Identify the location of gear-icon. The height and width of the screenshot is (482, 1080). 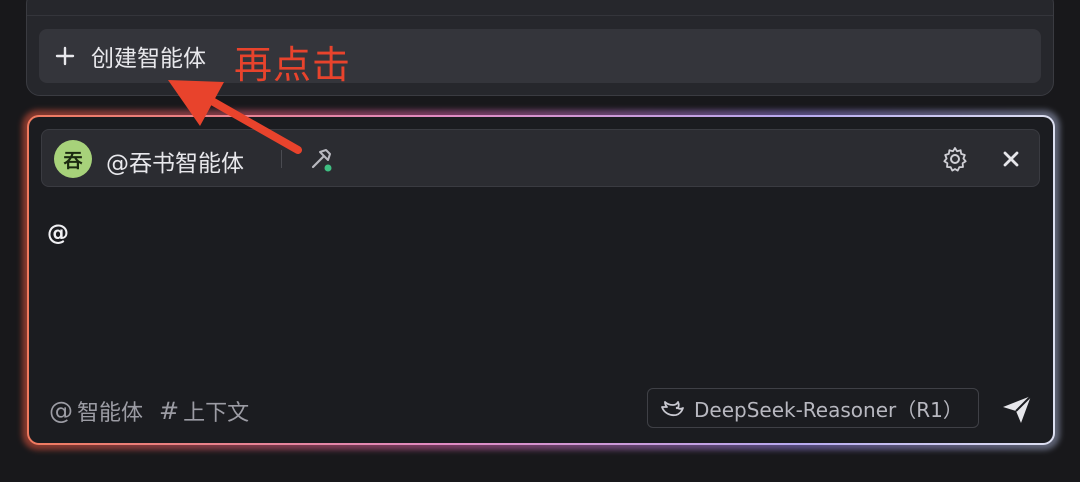
(955, 159).